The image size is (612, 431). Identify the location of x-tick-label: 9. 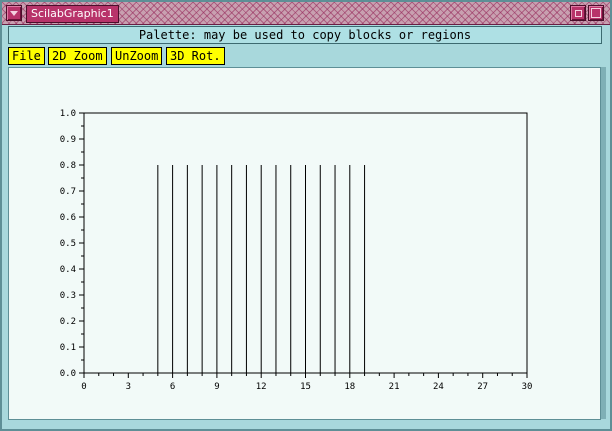
(216, 387).